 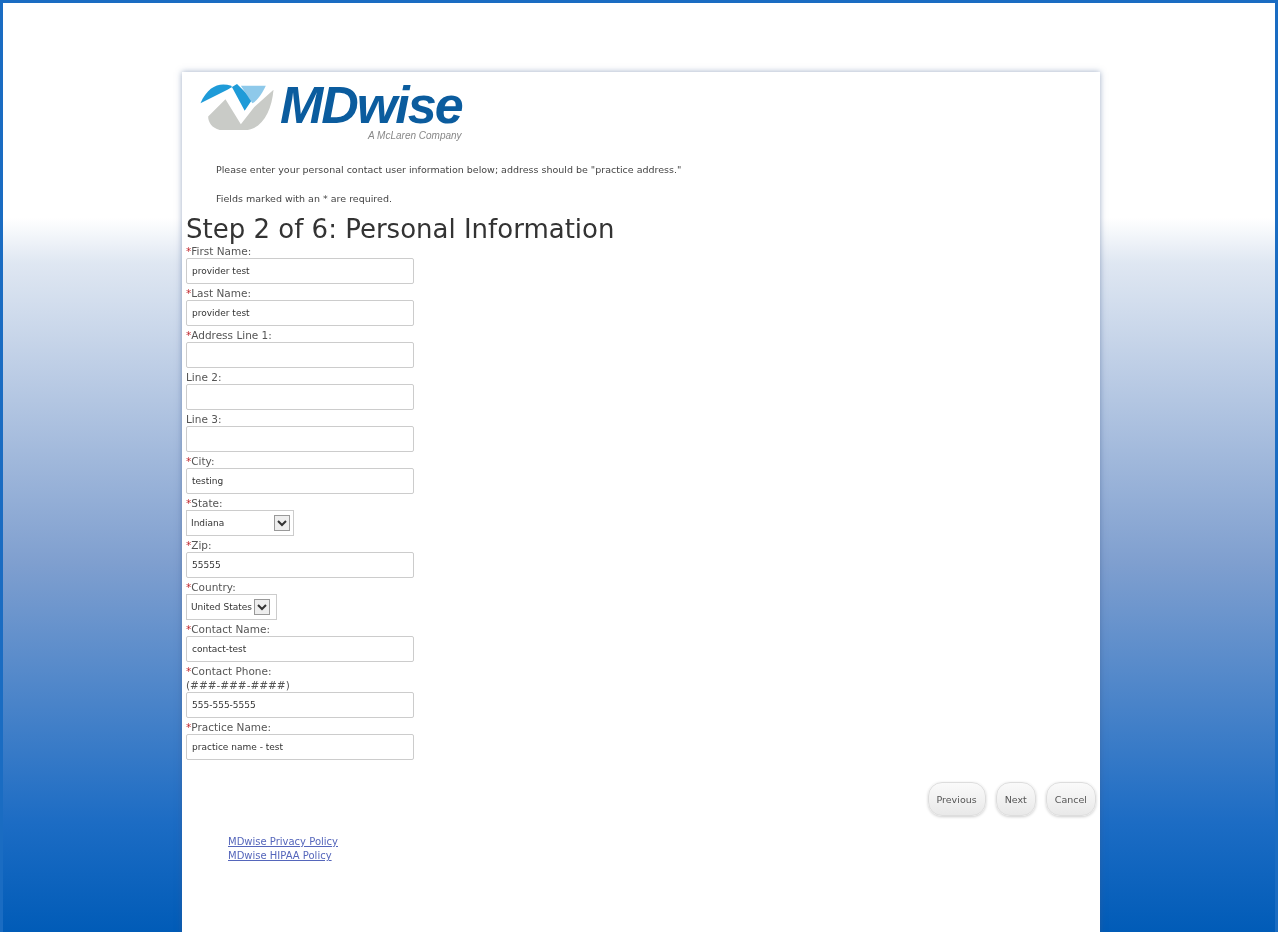 I want to click on field-label: *Country:, so click(x=211, y=587).